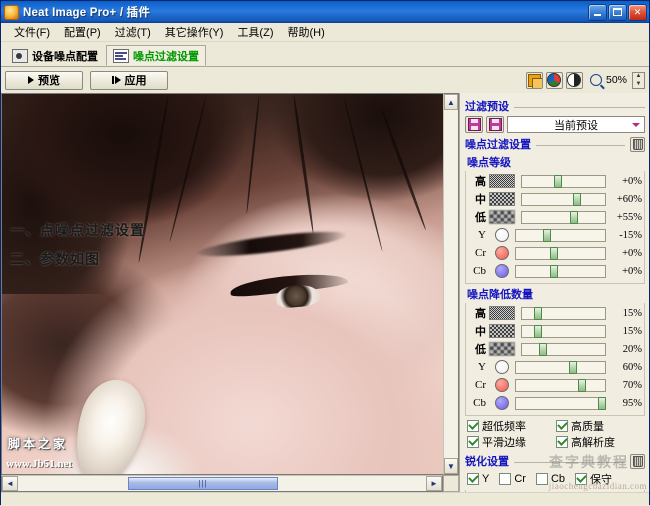 The image size is (650, 506). Describe the element at coordinates (451, 466) in the screenshot. I see `scroll-down-arrow: ▼` at that location.